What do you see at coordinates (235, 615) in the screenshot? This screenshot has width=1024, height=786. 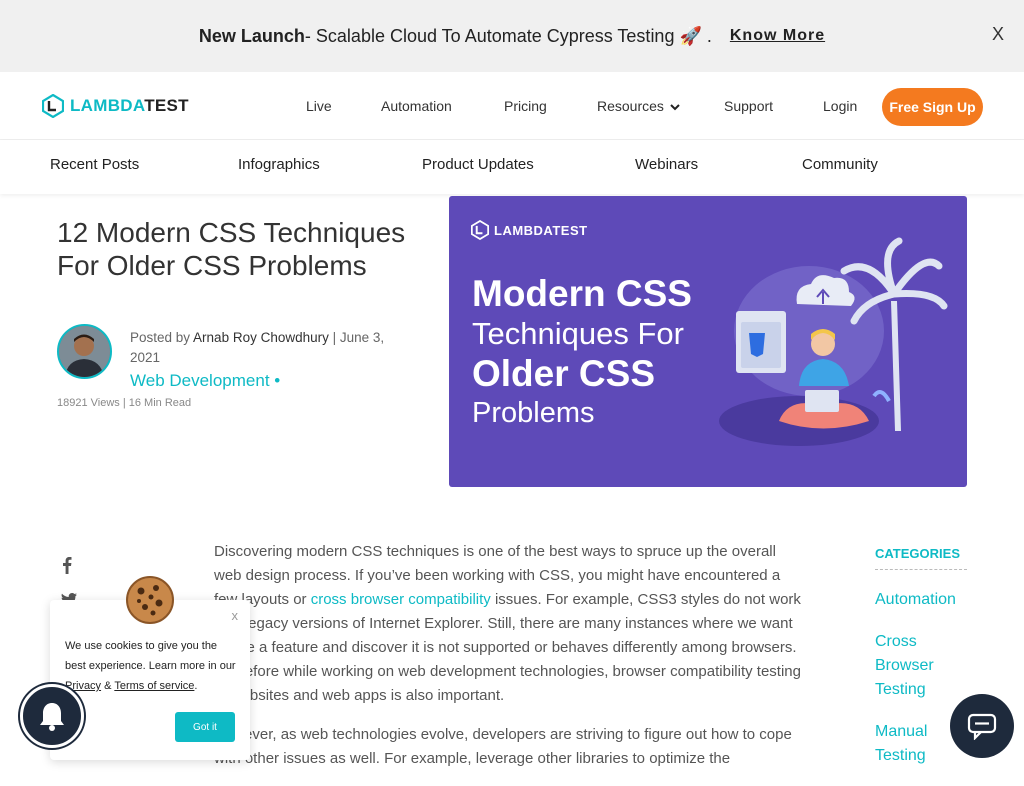 I see `cookie-close-button: x` at bounding box center [235, 615].